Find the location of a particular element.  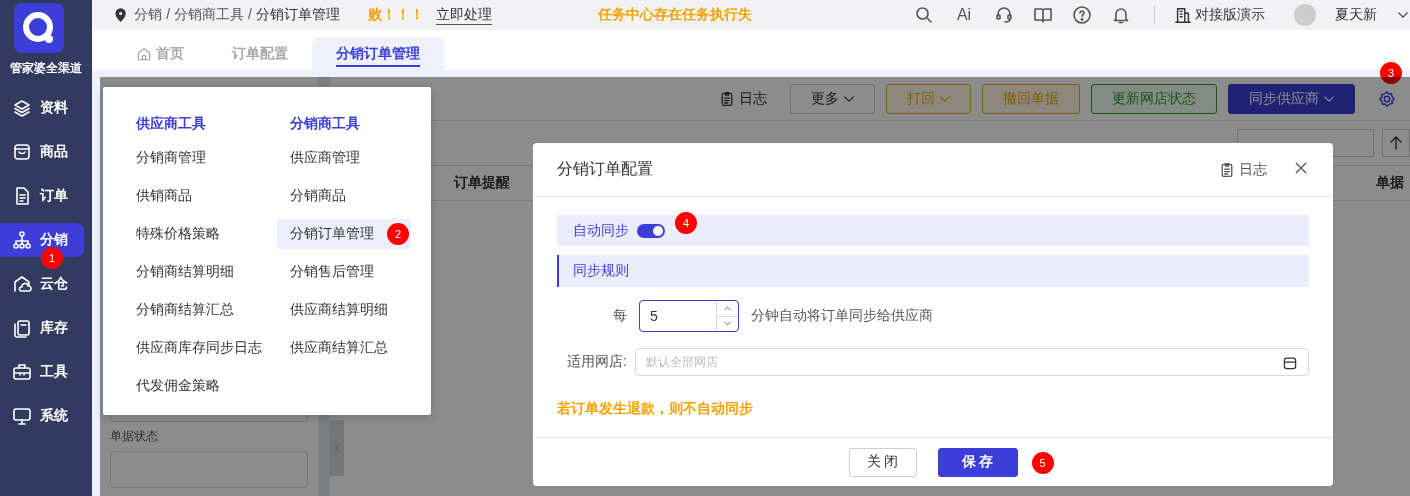

sort-direction-button is located at coordinates (1396, 143).